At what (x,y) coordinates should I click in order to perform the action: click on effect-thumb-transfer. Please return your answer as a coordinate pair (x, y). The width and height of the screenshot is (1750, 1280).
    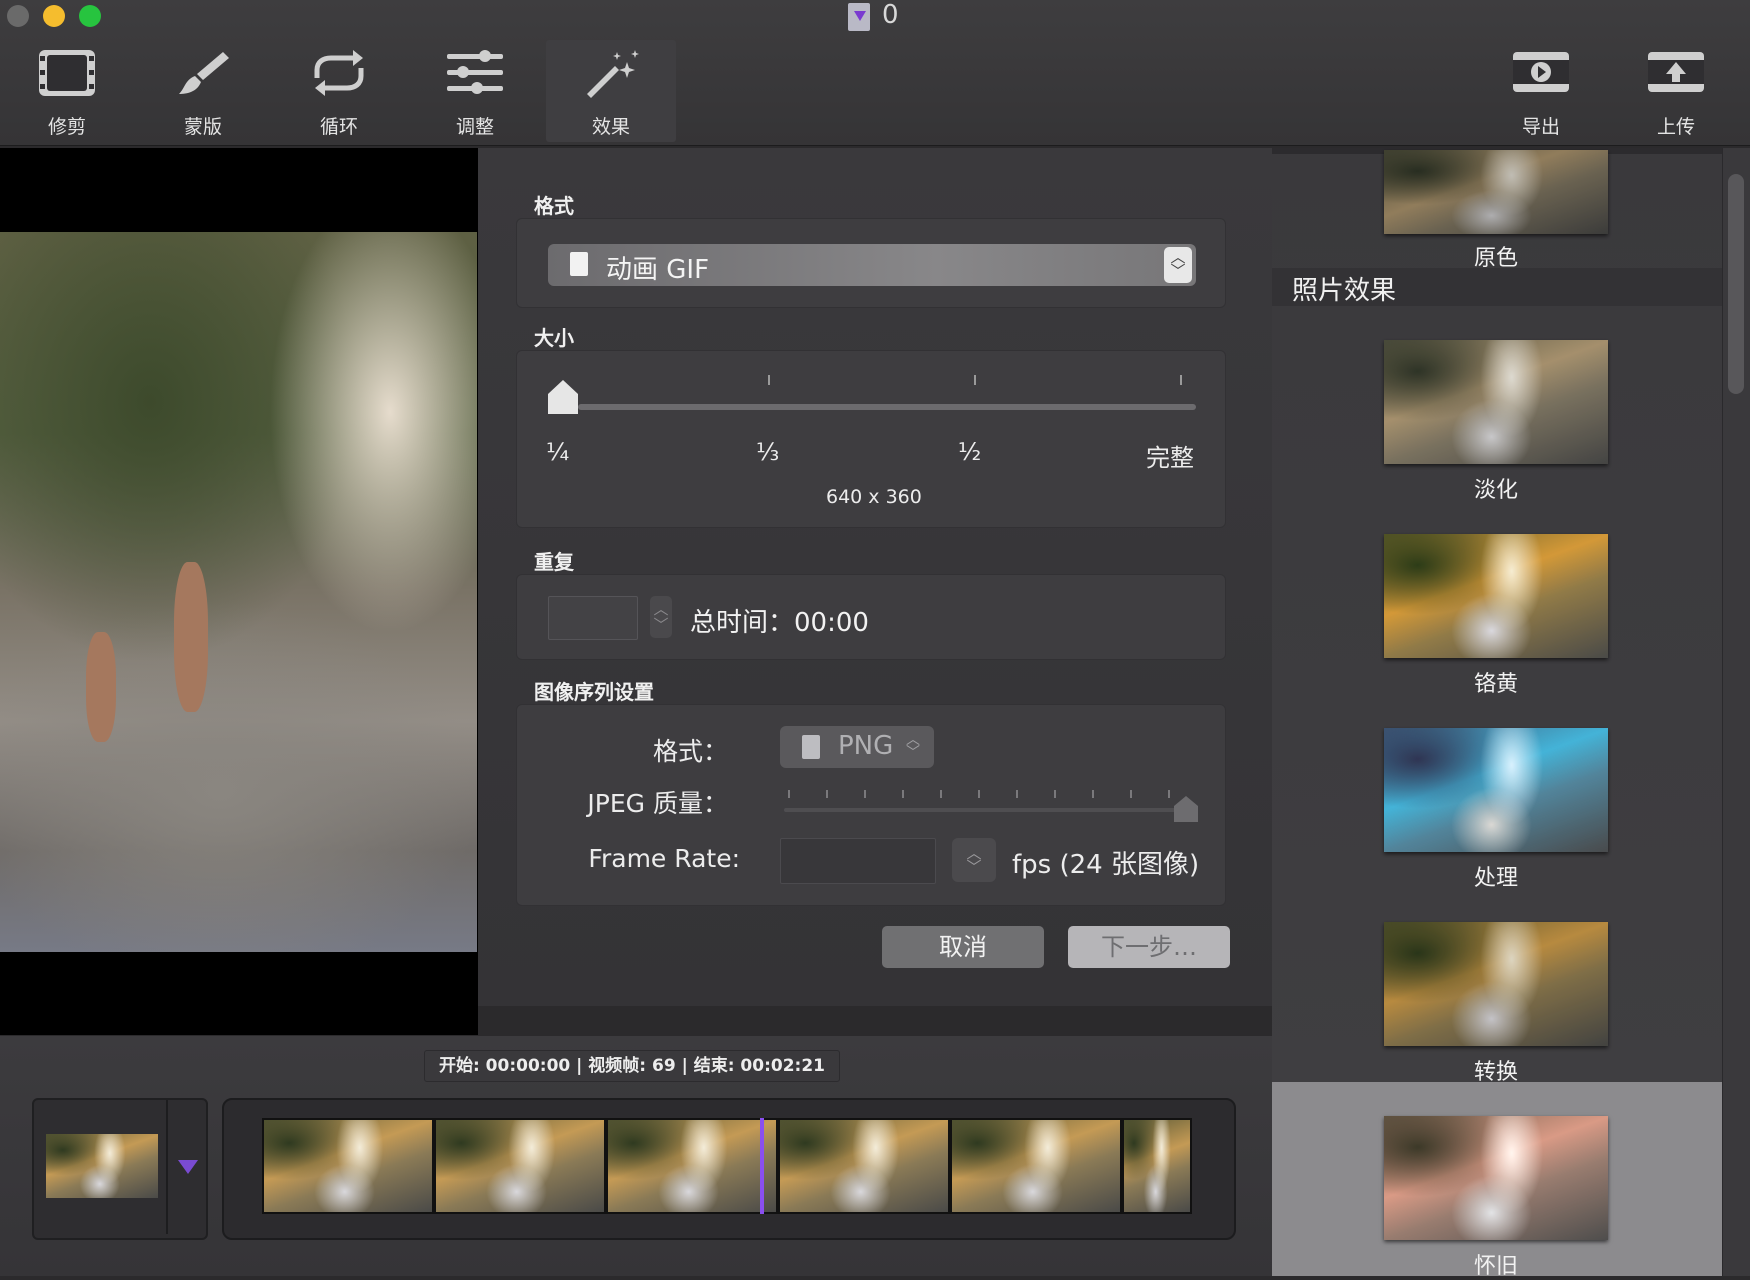
    Looking at the image, I should click on (1496, 984).